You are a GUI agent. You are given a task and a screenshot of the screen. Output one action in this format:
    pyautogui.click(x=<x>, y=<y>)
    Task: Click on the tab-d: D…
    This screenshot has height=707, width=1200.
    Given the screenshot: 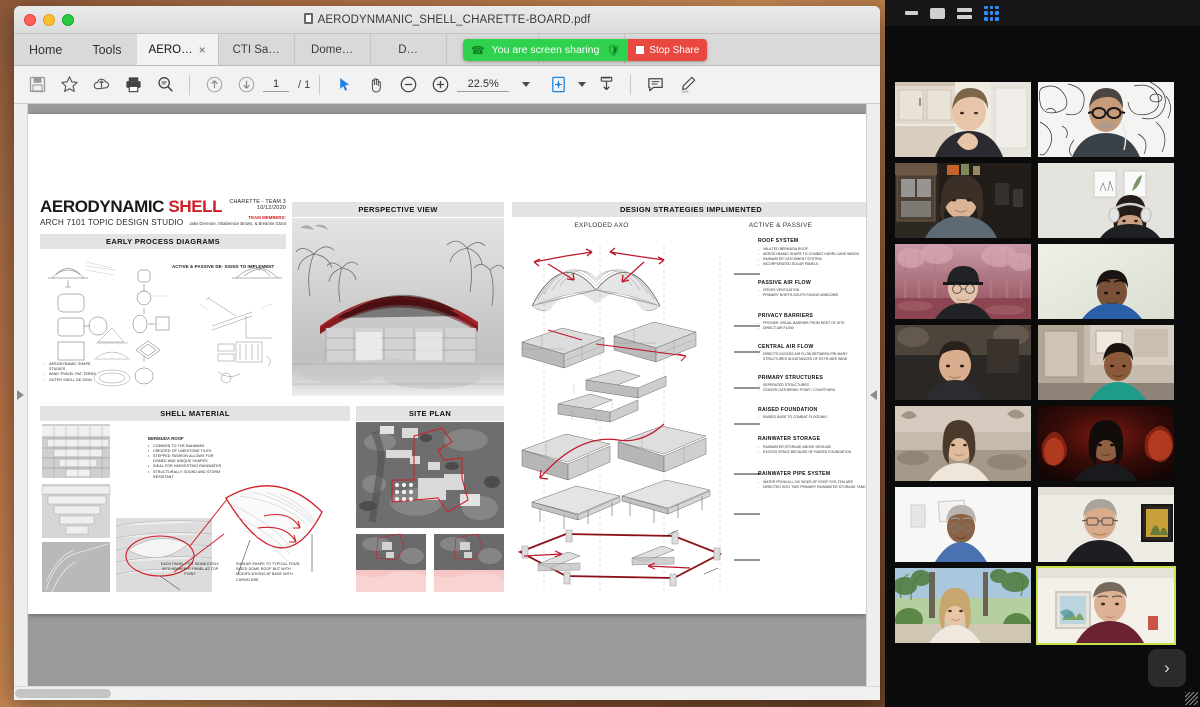 What is the action you would take?
    pyautogui.click(x=408, y=49)
    